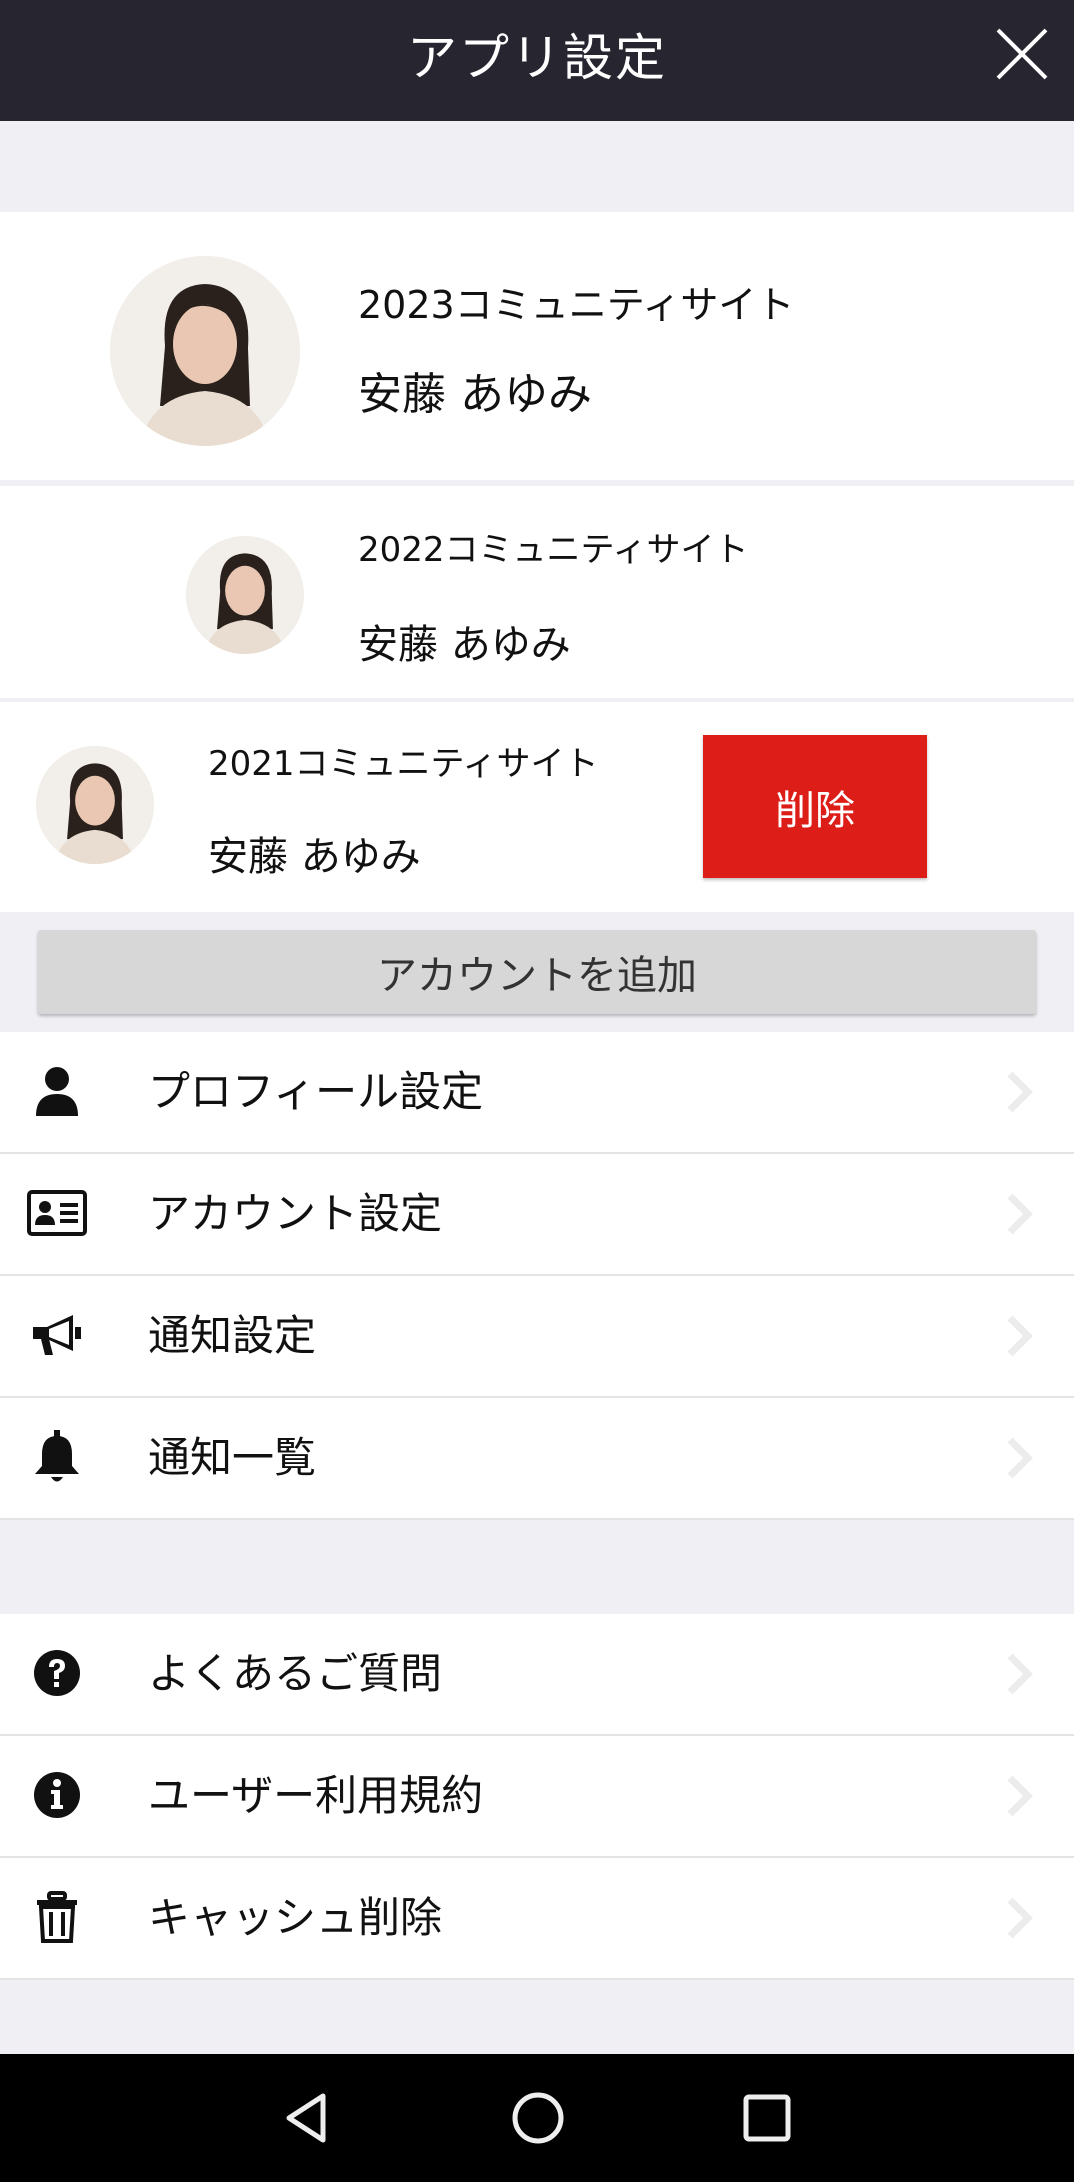 Image resolution: width=1074 pixels, height=2182 pixels. Describe the element at coordinates (537, 1919) in the screenshot. I see `menu-item-clear-cache: キャッシュ削除` at that location.